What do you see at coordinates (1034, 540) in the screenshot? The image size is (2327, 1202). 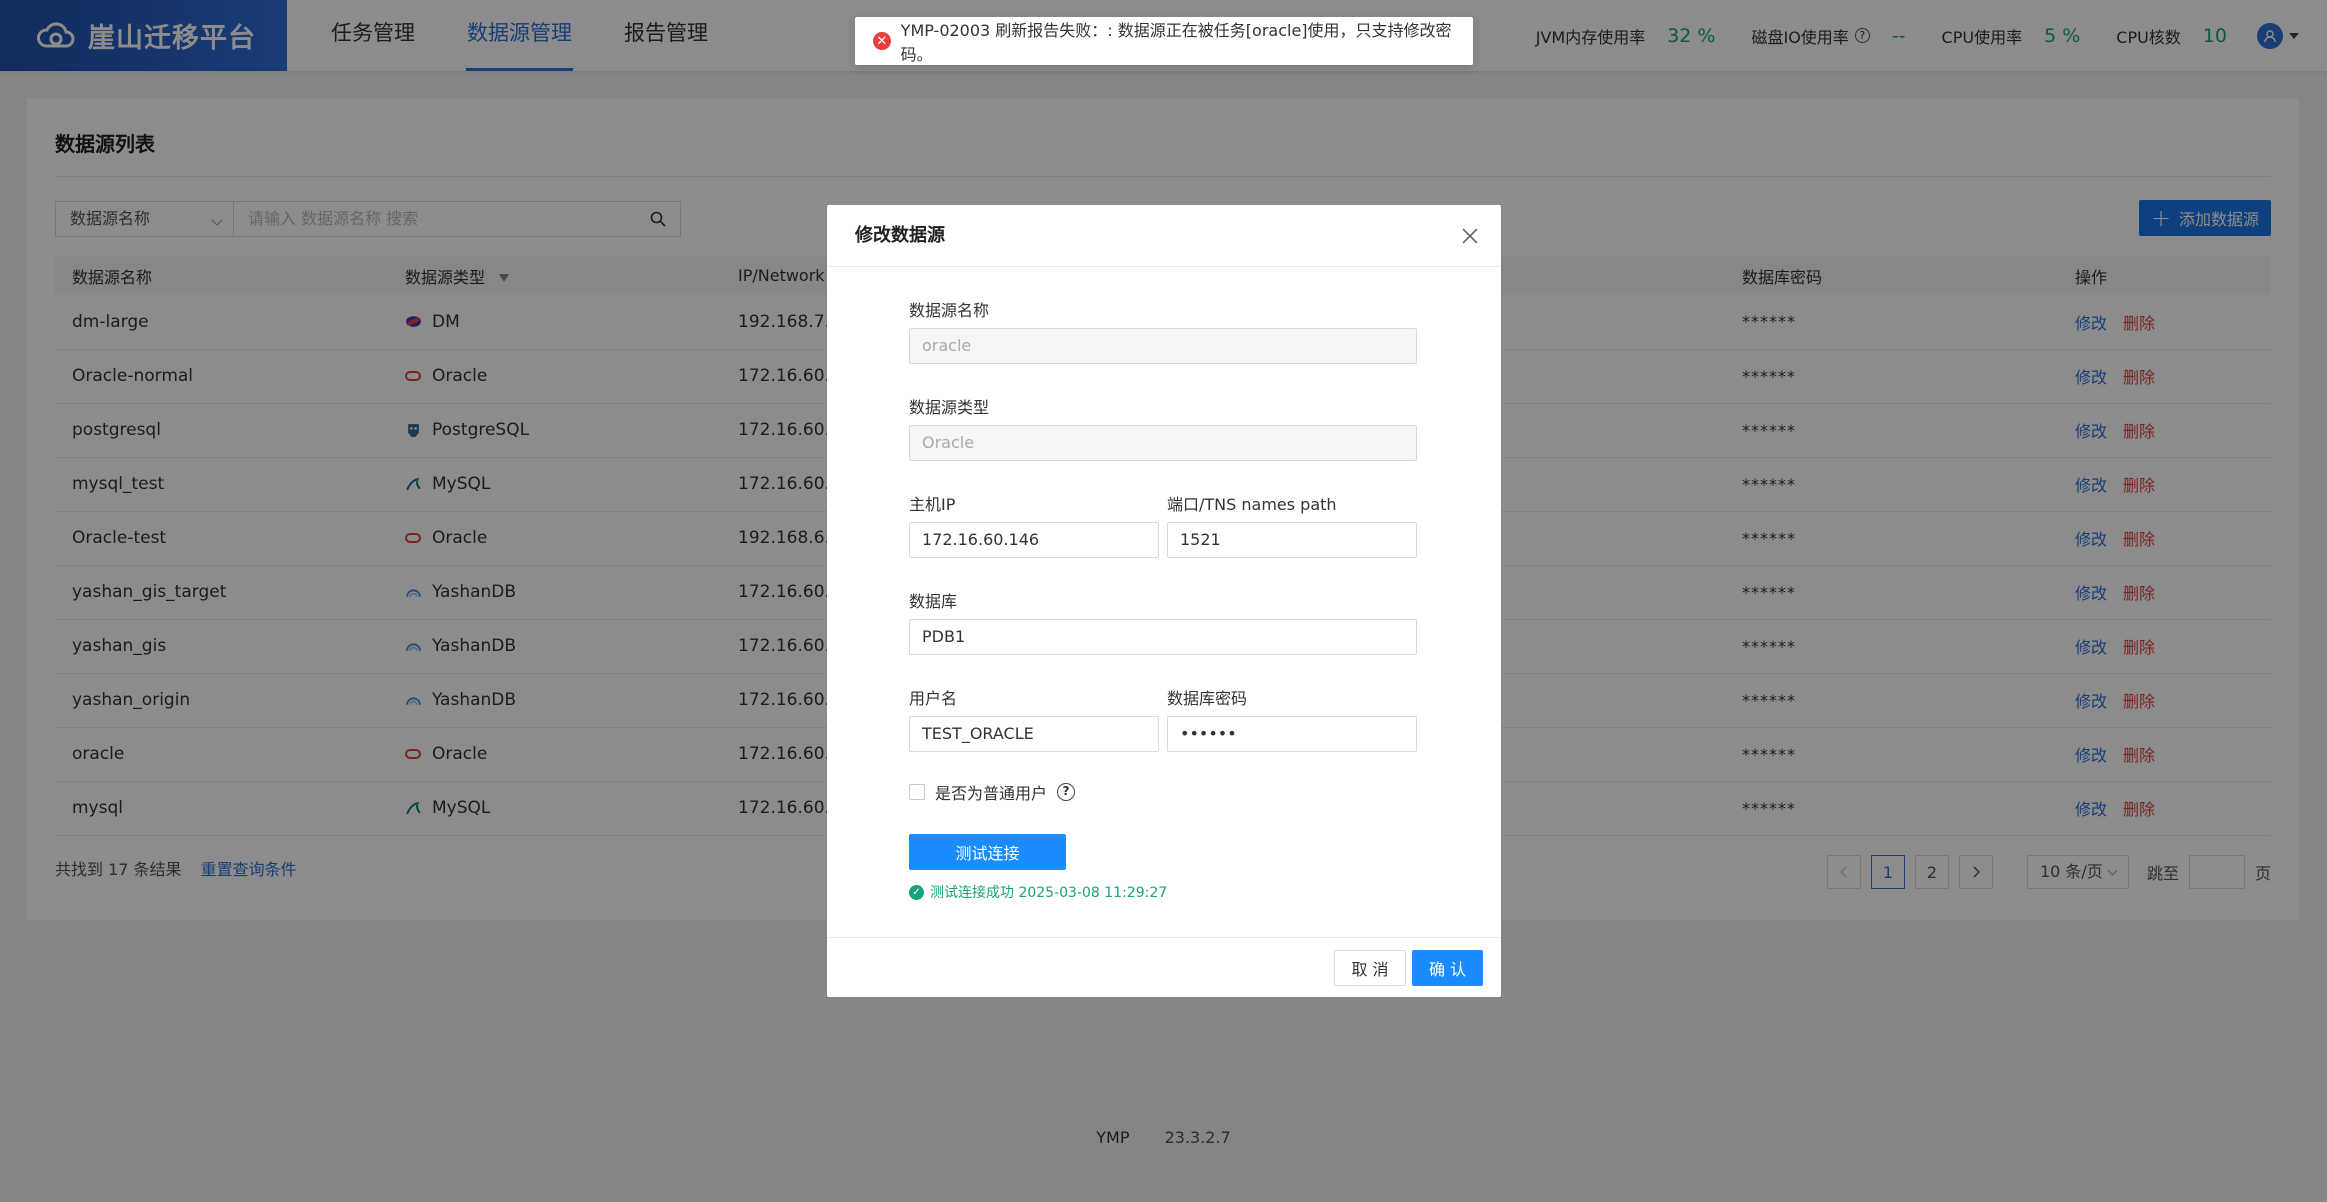 I see `host-ip-field: 172.16.60.146` at bounding box center [1034, 540].